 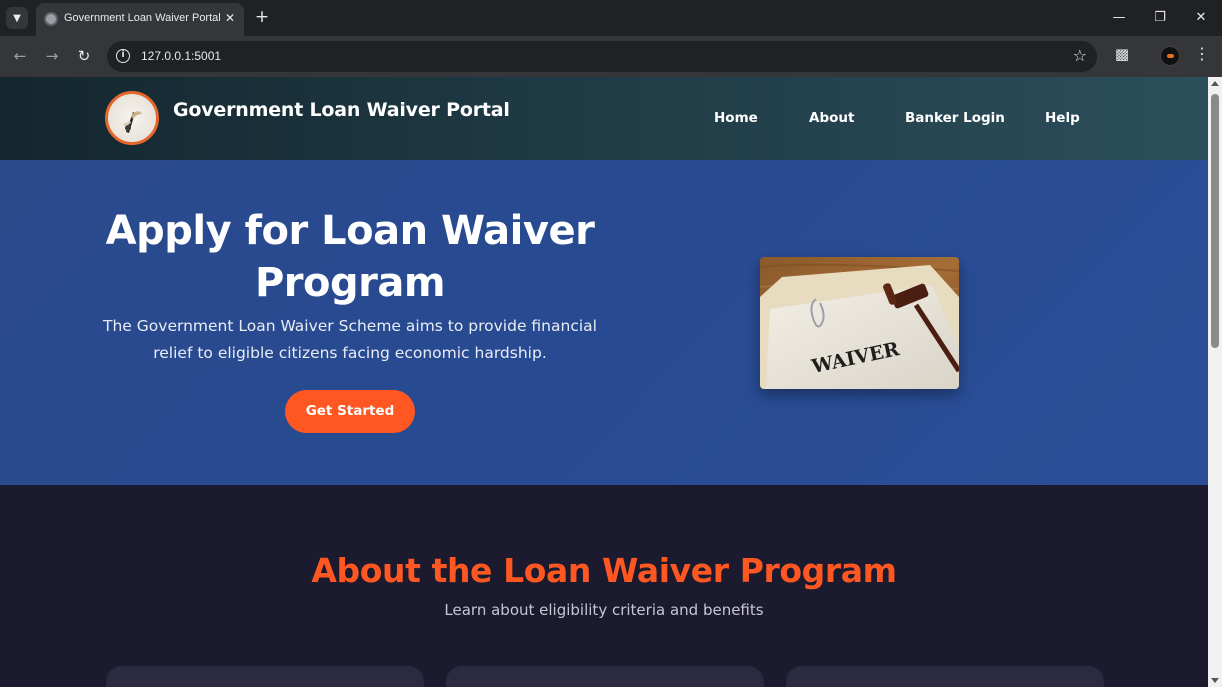 I want to click on site-info-icon: i, so click(x=123, y=56).